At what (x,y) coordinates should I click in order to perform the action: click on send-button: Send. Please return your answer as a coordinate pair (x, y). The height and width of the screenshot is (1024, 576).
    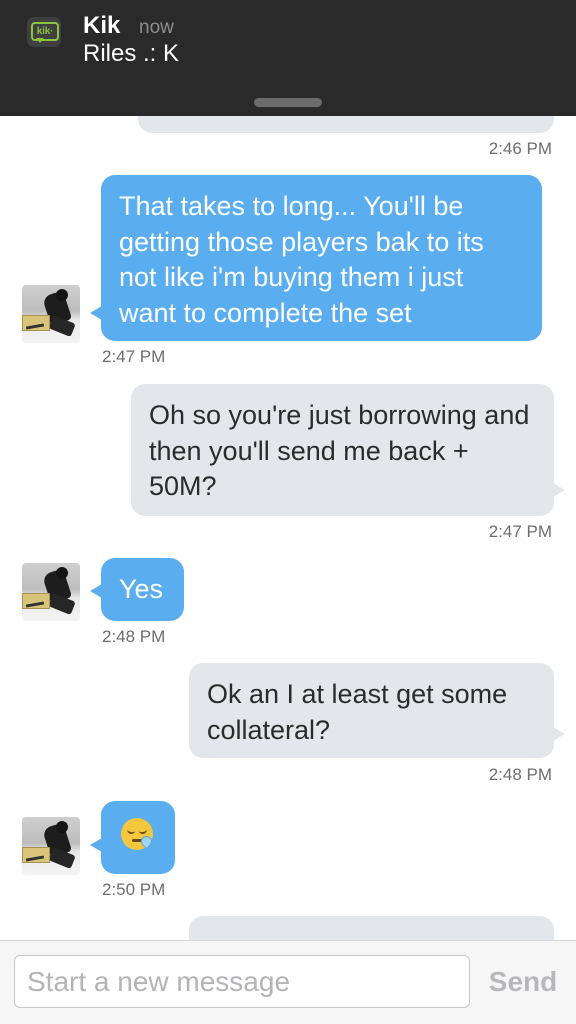
    Looking at the image, I should click on (523, 981).